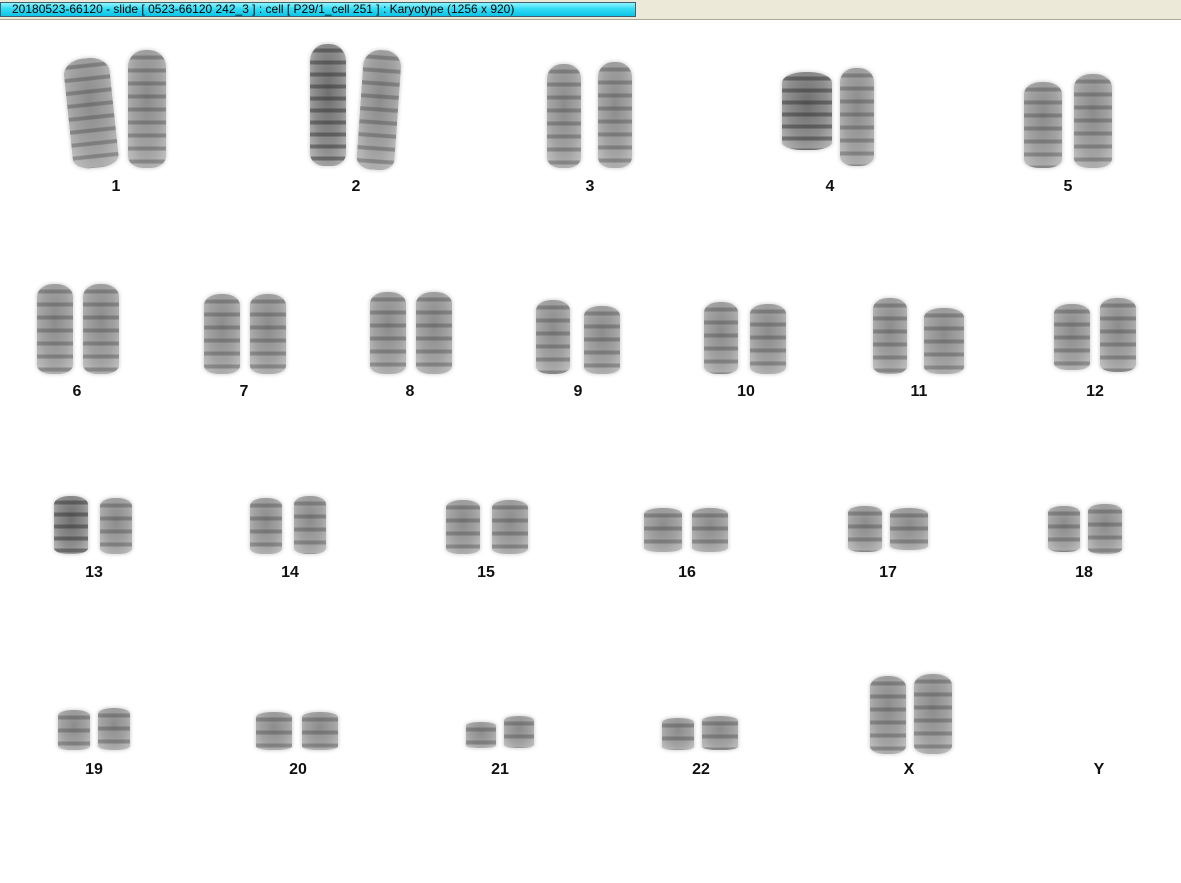 The width and height of the screenshot is (1181, 883). Describe the element at coordinates (290, 572) in the screenshot. I see `chromosome-label-14: 14` at that location.